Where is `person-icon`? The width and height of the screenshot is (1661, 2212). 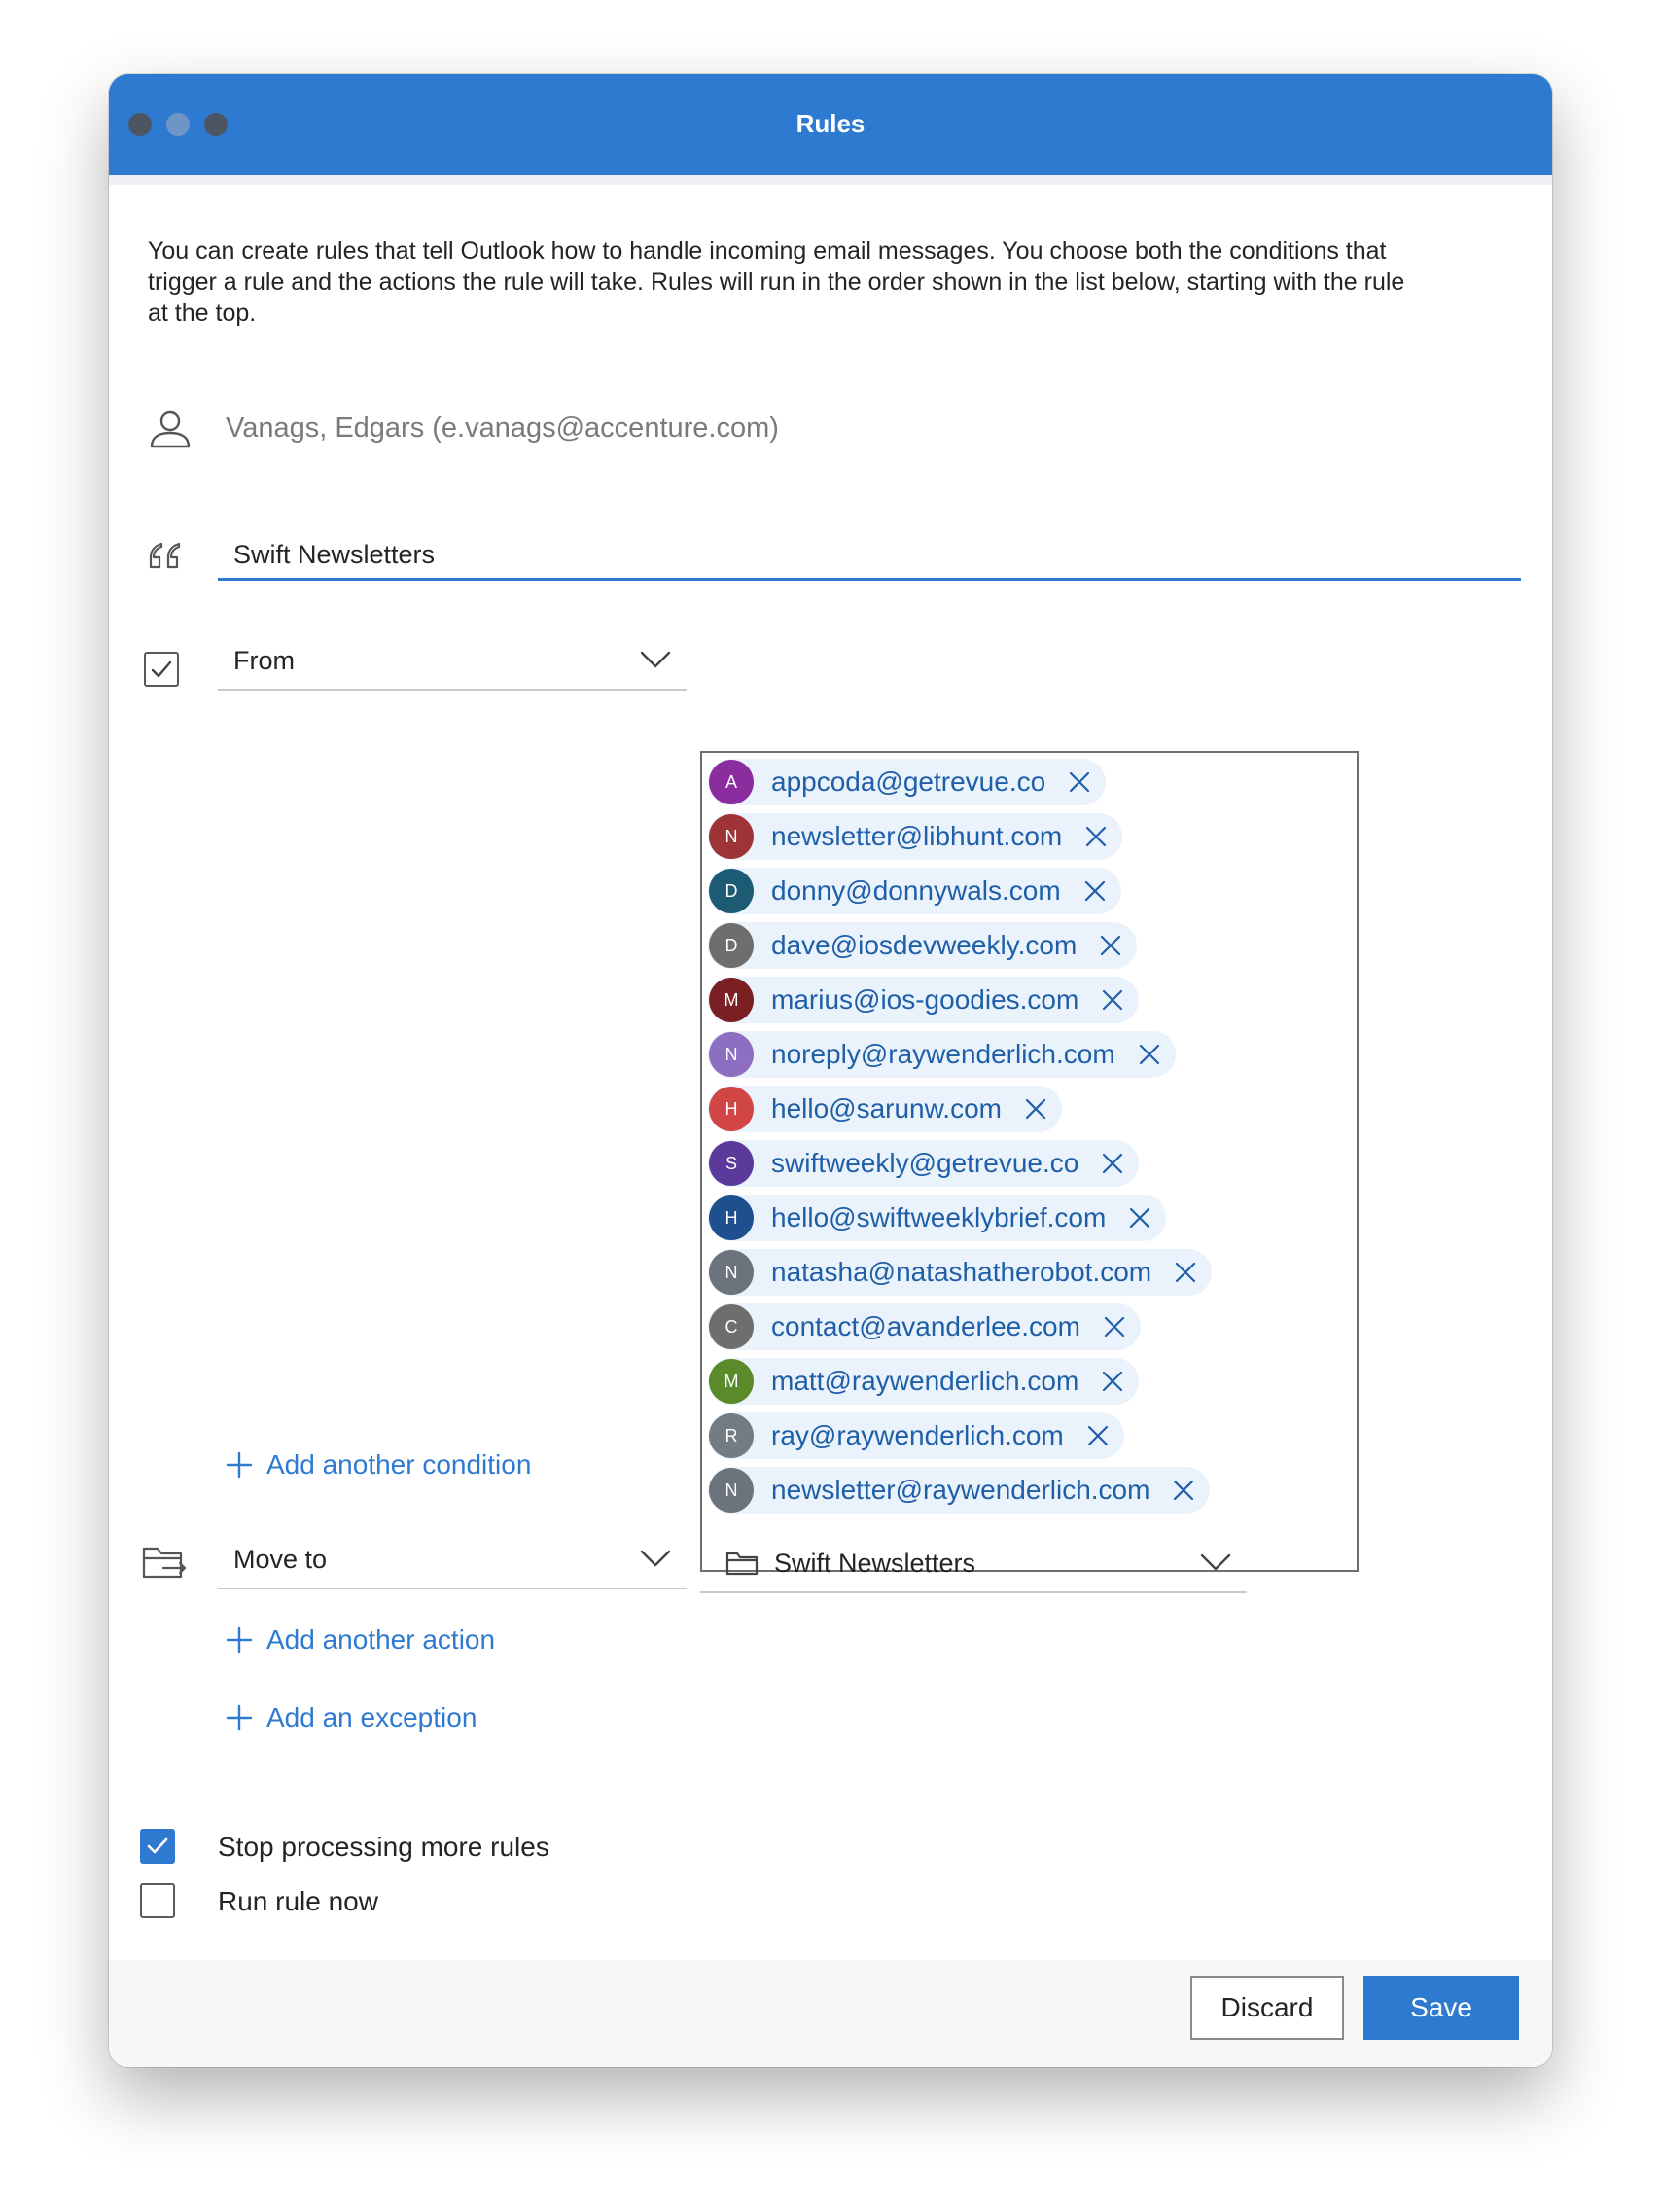
person-icon is located at coordinates (170, 429).